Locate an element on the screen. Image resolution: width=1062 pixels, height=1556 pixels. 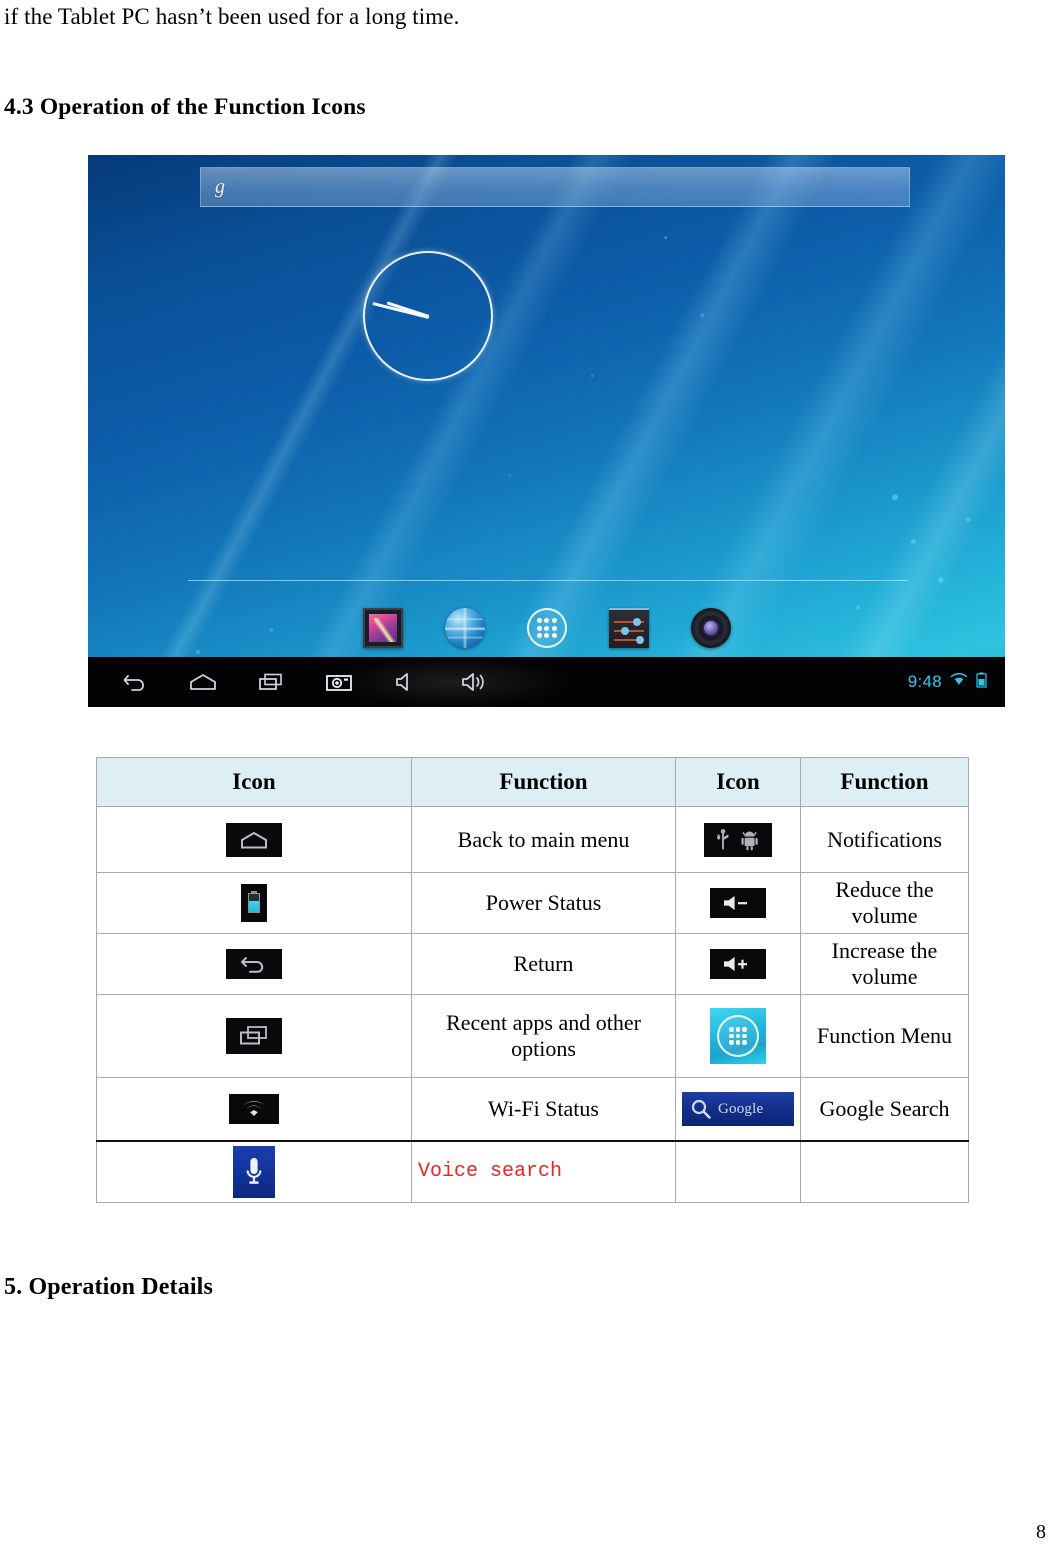
music-player-icon is located at coordinates (710, 628).